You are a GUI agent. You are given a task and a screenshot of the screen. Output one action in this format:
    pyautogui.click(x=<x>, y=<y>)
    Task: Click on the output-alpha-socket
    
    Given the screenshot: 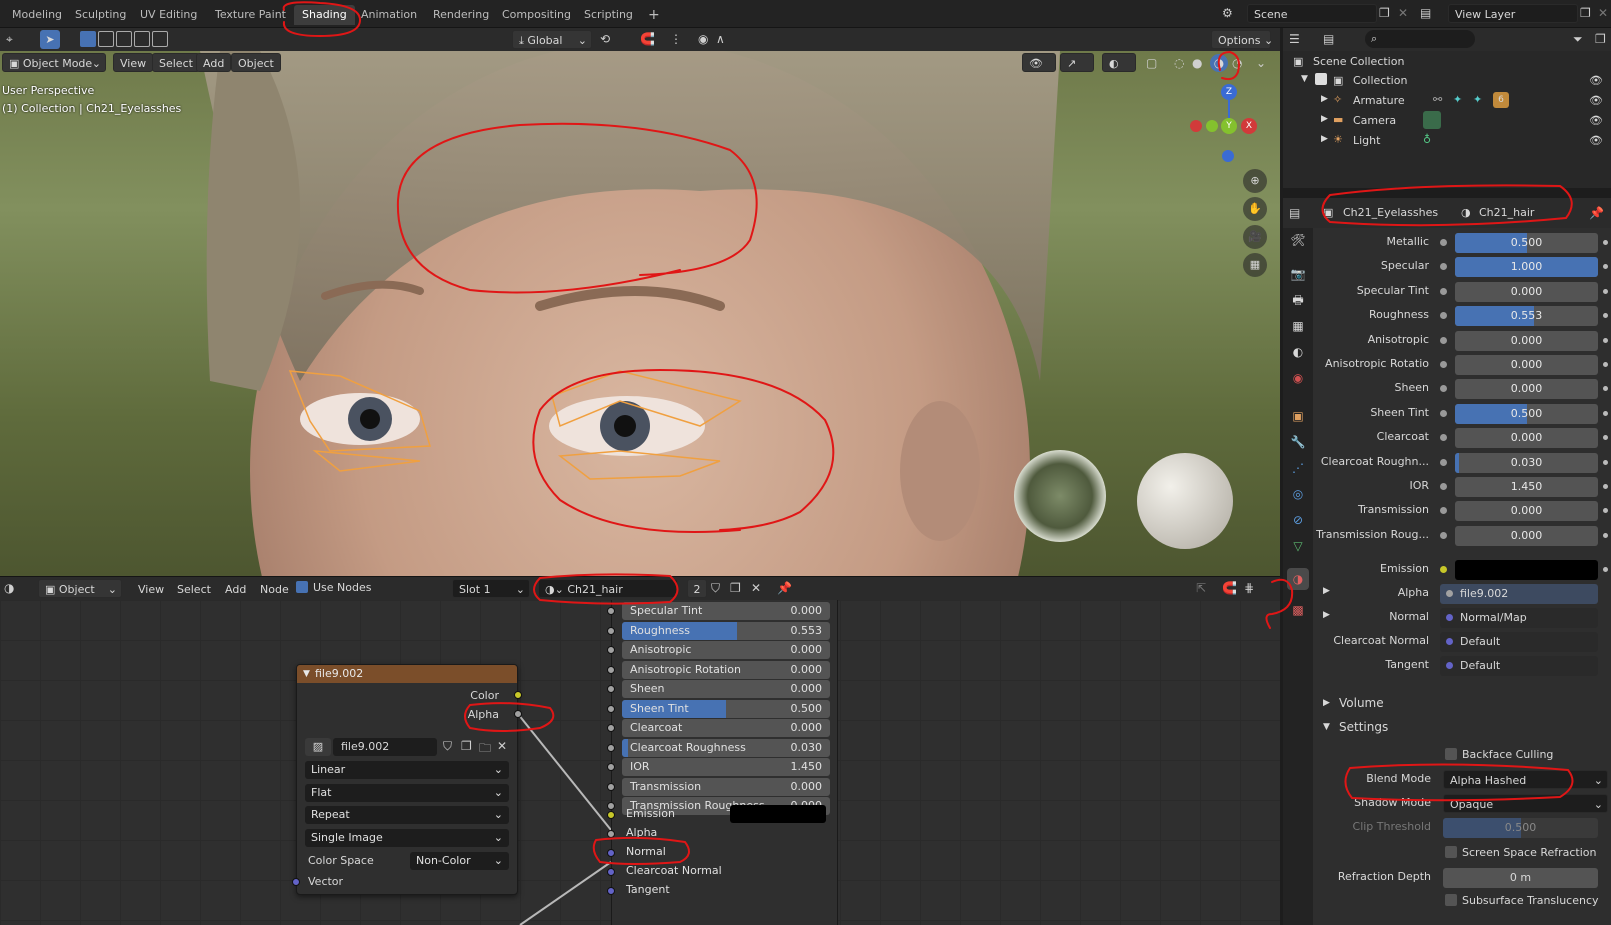 What is the action you would take?
    pyautogui.click(x=518, y=714)
    